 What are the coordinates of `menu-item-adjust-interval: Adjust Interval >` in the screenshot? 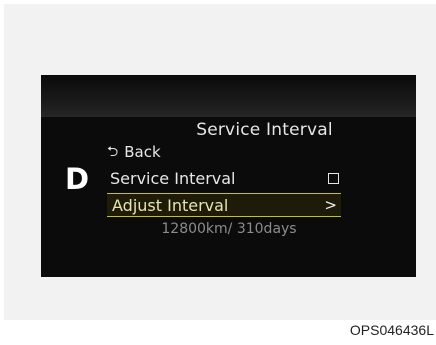 It's located at (224, 205).